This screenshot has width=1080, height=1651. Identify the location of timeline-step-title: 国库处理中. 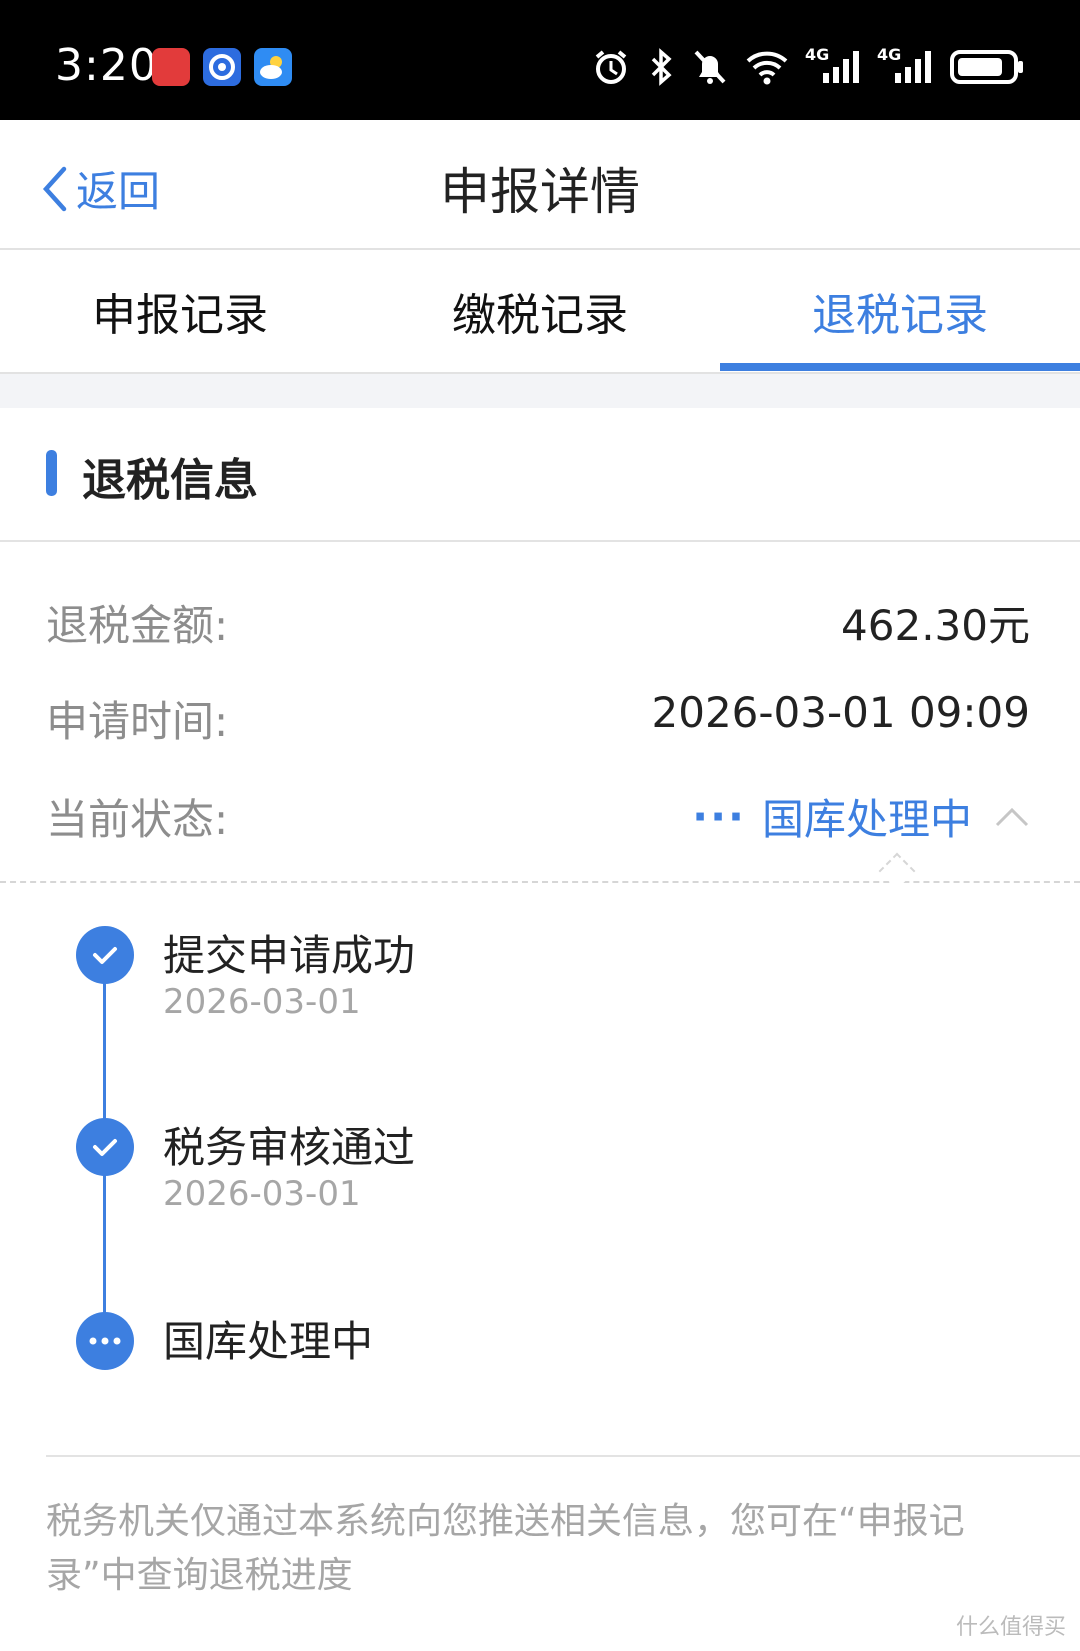
(268, 1341).